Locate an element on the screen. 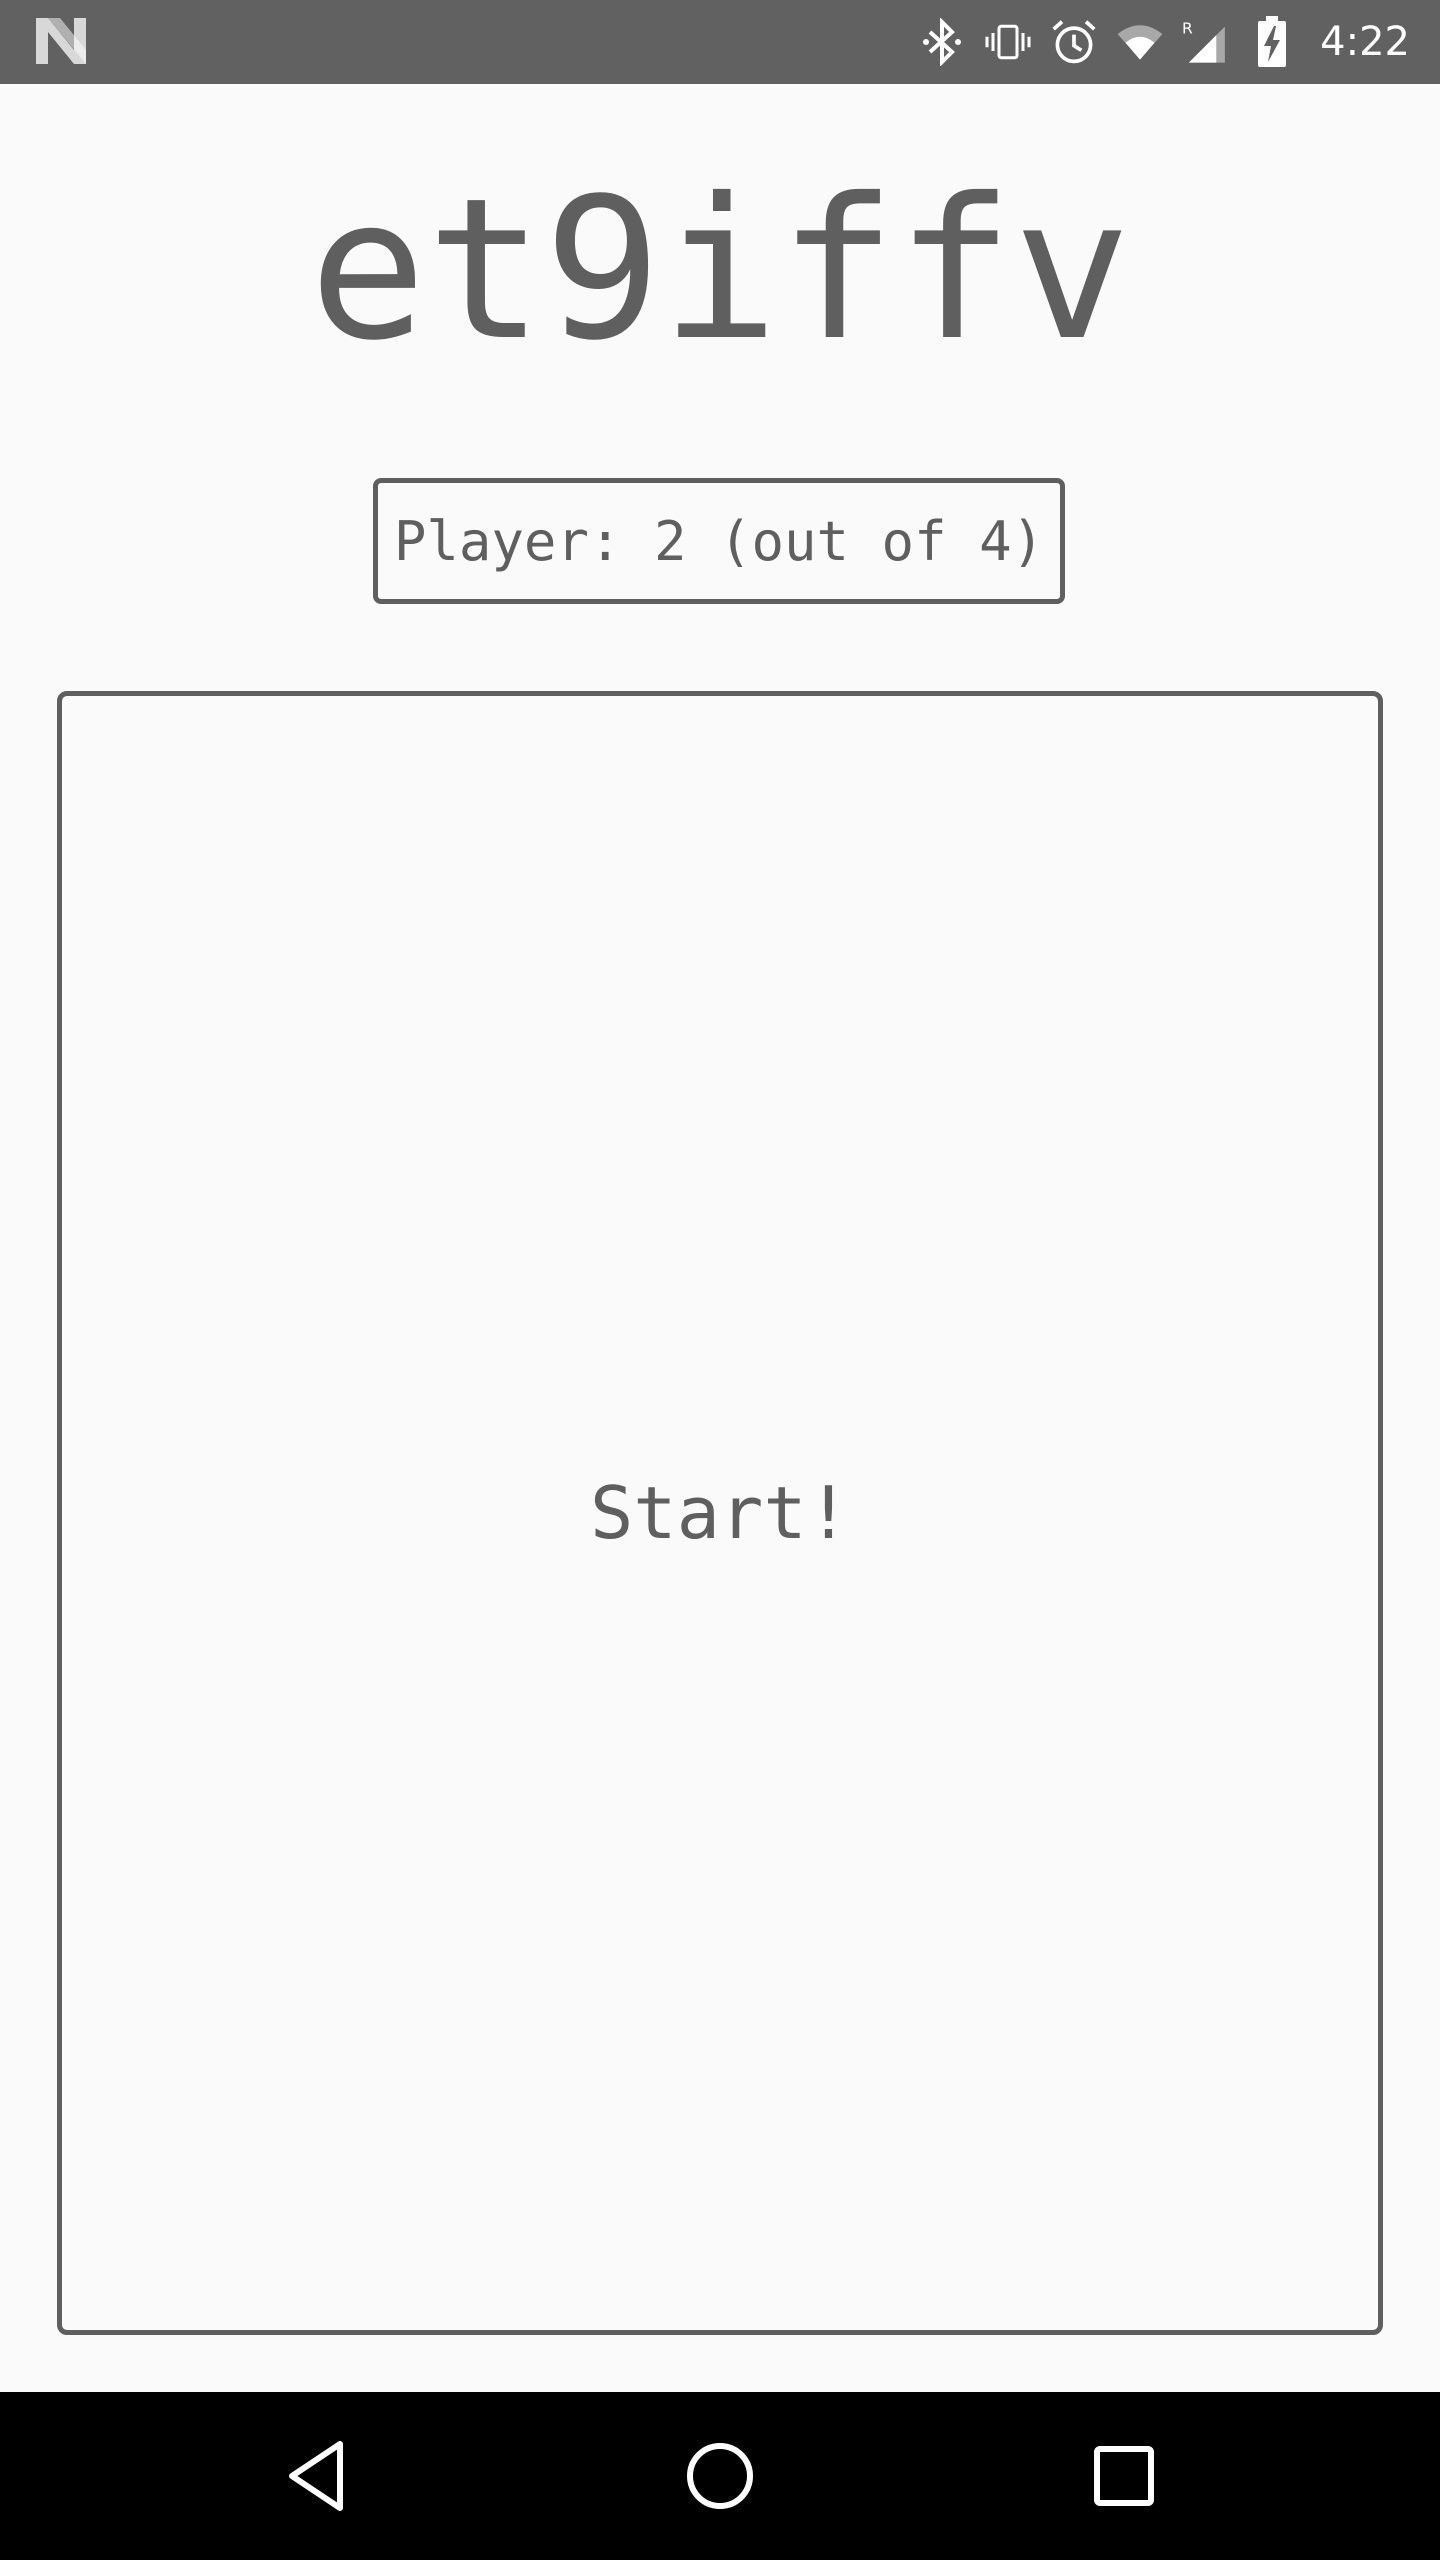 This screenshot has width=1440, height=2560. navigation-bar is located at coordinates (720, 2476).